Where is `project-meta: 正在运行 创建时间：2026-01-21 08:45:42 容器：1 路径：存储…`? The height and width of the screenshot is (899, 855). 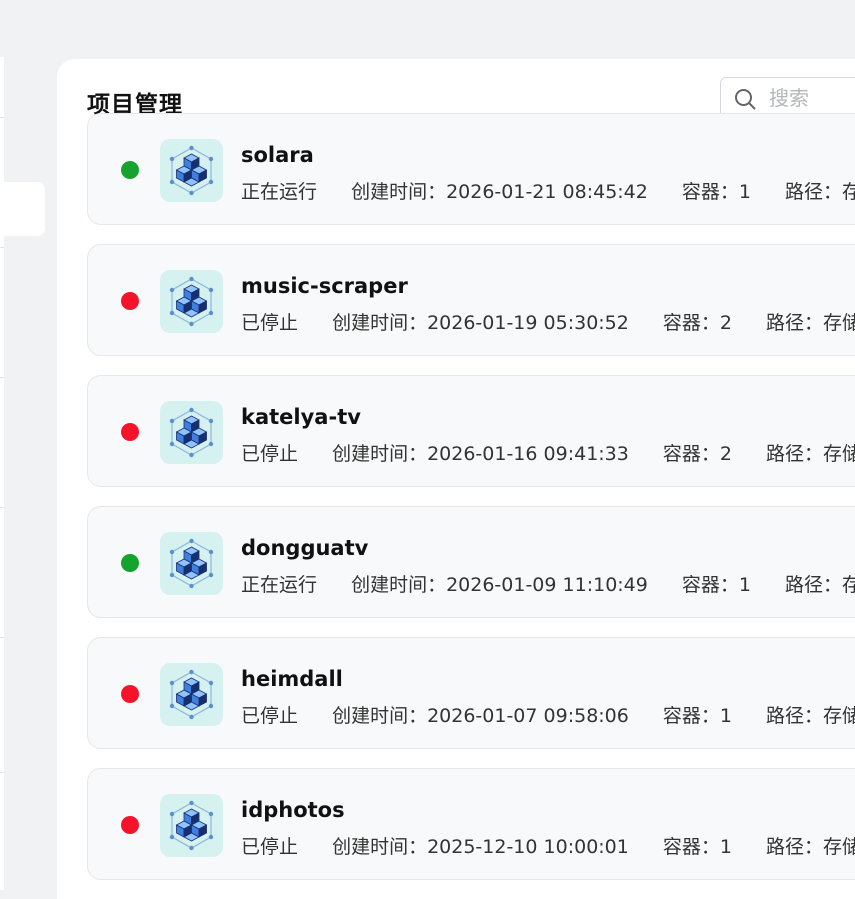
project-meta: 正在运行 创建时间：2026-01-21 08:45:42 容器：1 路径：存储… is located at coordinates (548, 190).